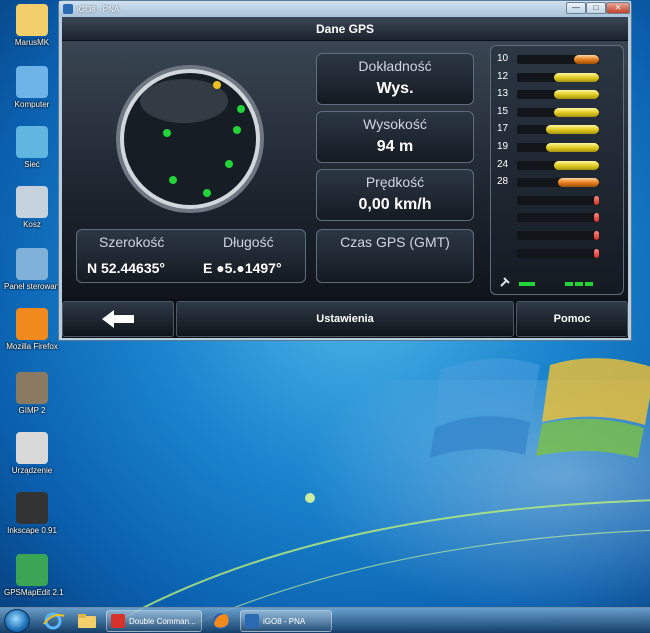  I want to click on desktop-icon: MarusMK, so click(32, 25).